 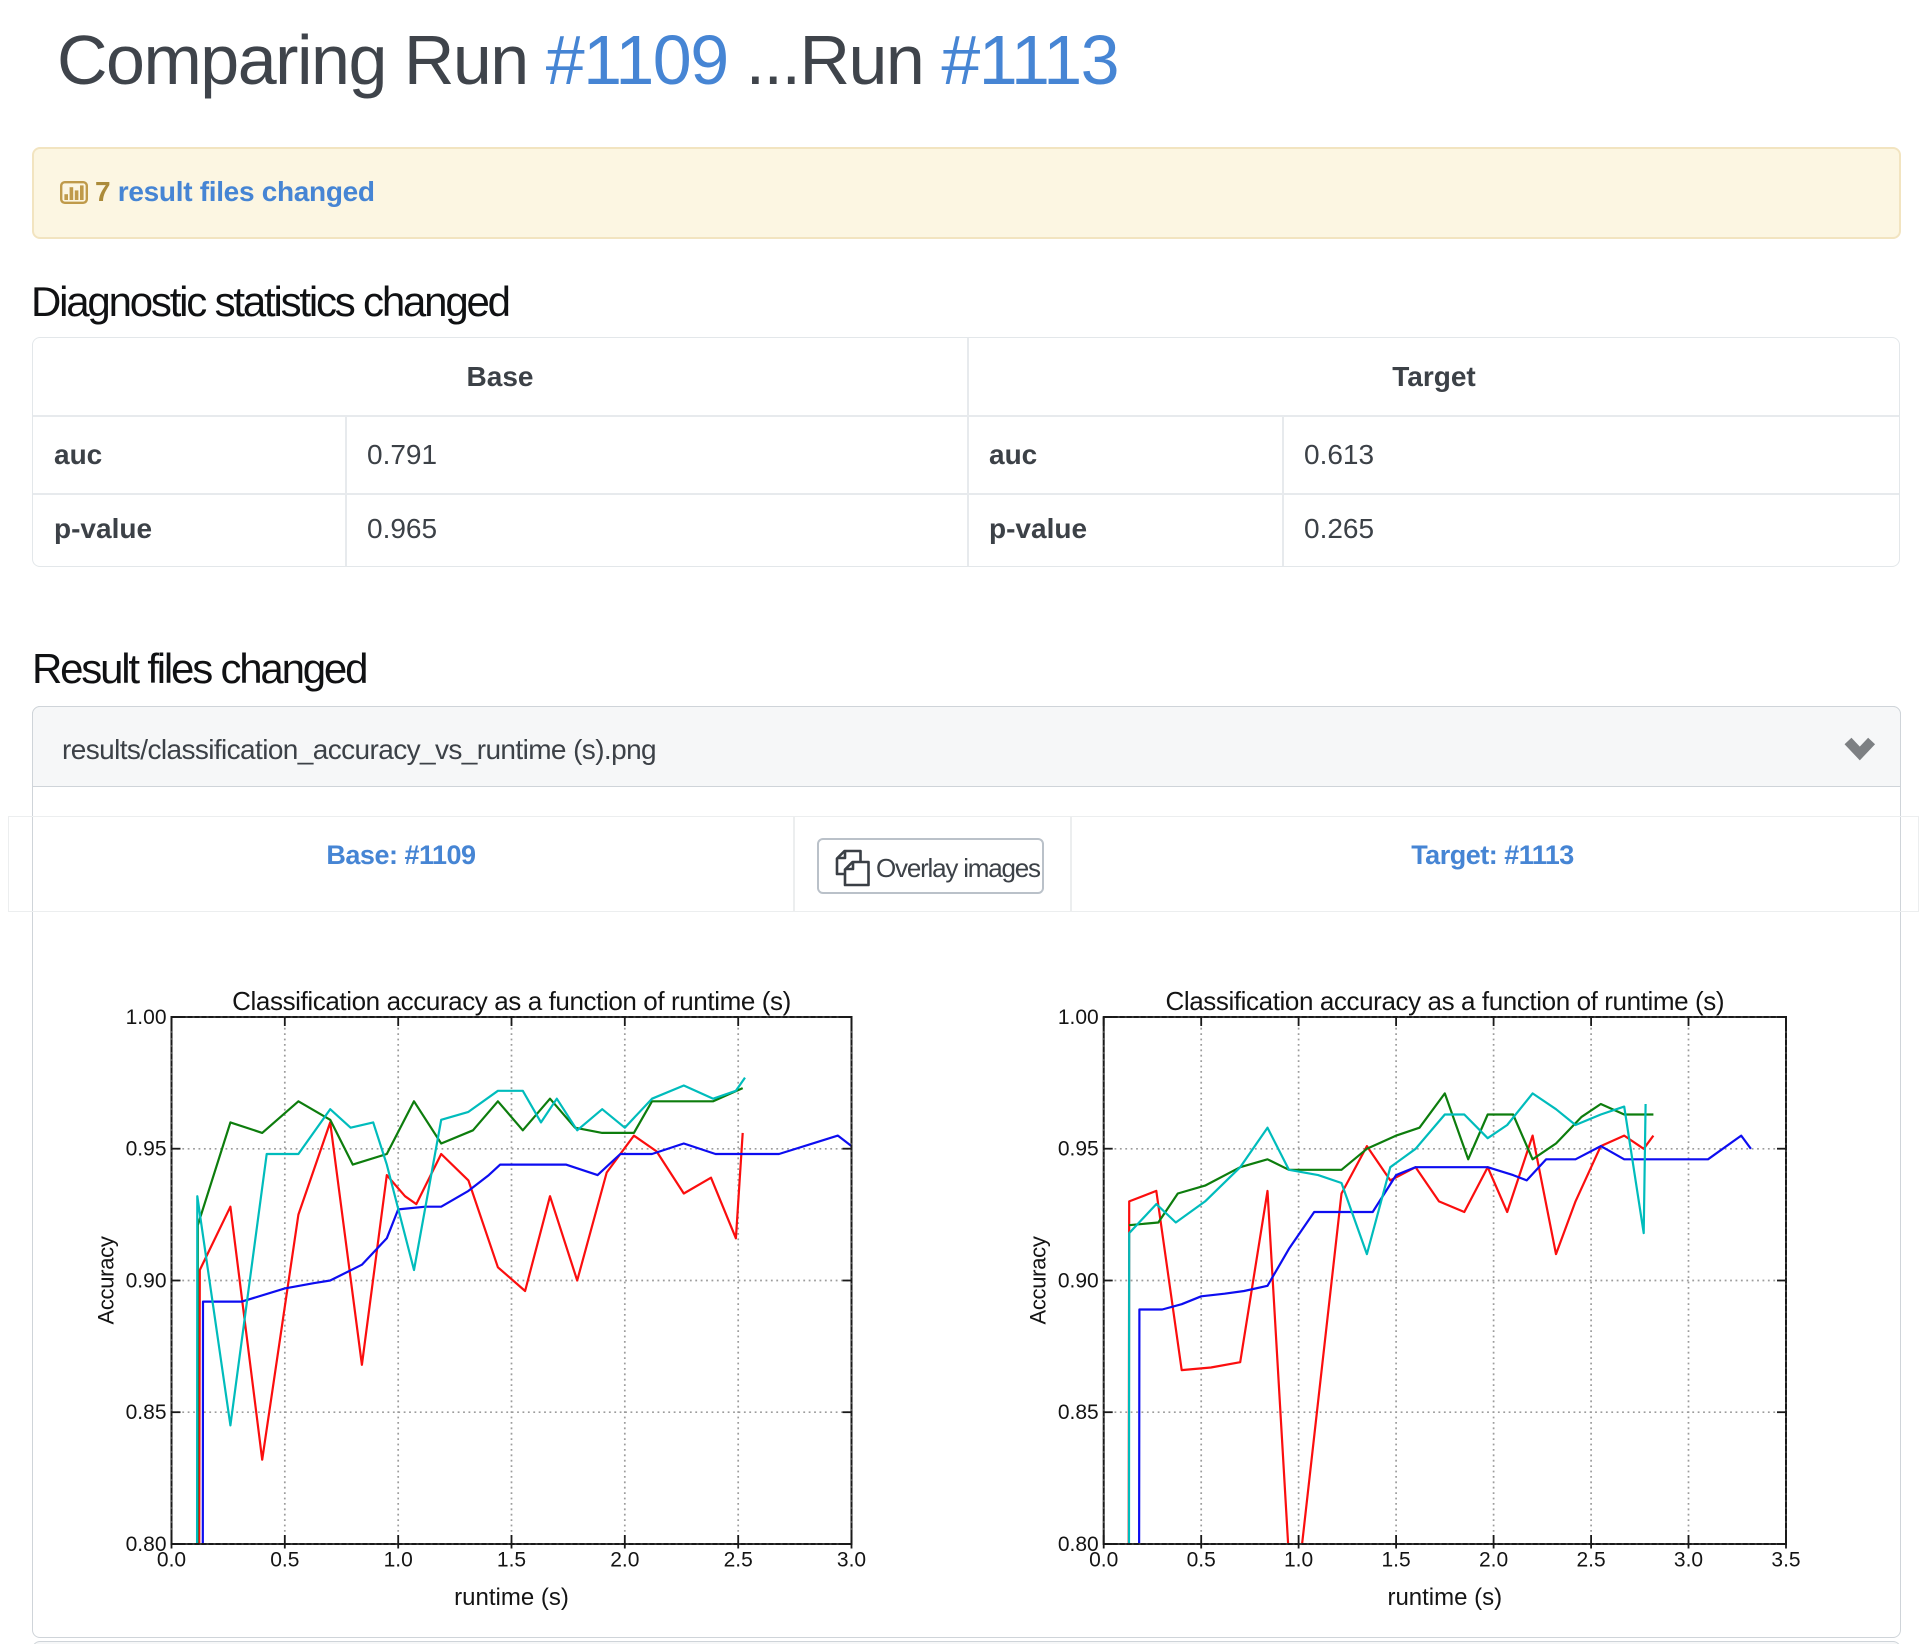 I want to click on svg-text: 3.5, so click(x=1785, y=1560).